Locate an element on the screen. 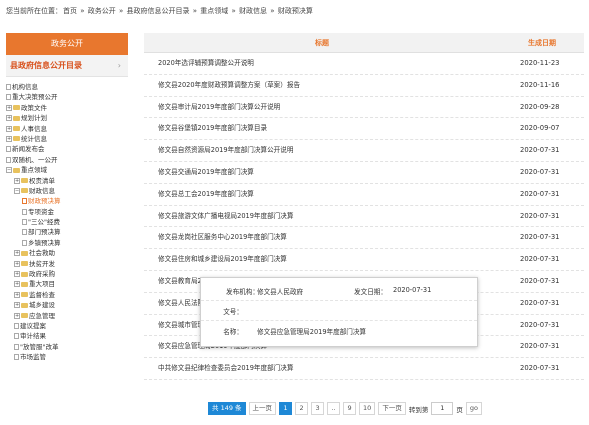  sidebar-tree-label: 新闻发布会 is located at coordinates (28, 149).